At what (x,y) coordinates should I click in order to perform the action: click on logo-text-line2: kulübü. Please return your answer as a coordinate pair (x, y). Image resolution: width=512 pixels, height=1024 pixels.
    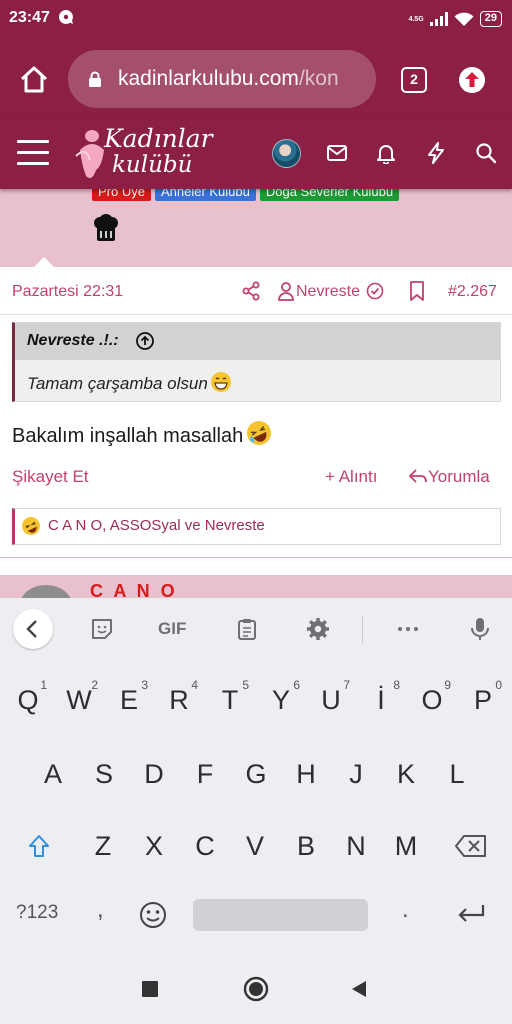
    Looking at the image, I should click on (152, 165).